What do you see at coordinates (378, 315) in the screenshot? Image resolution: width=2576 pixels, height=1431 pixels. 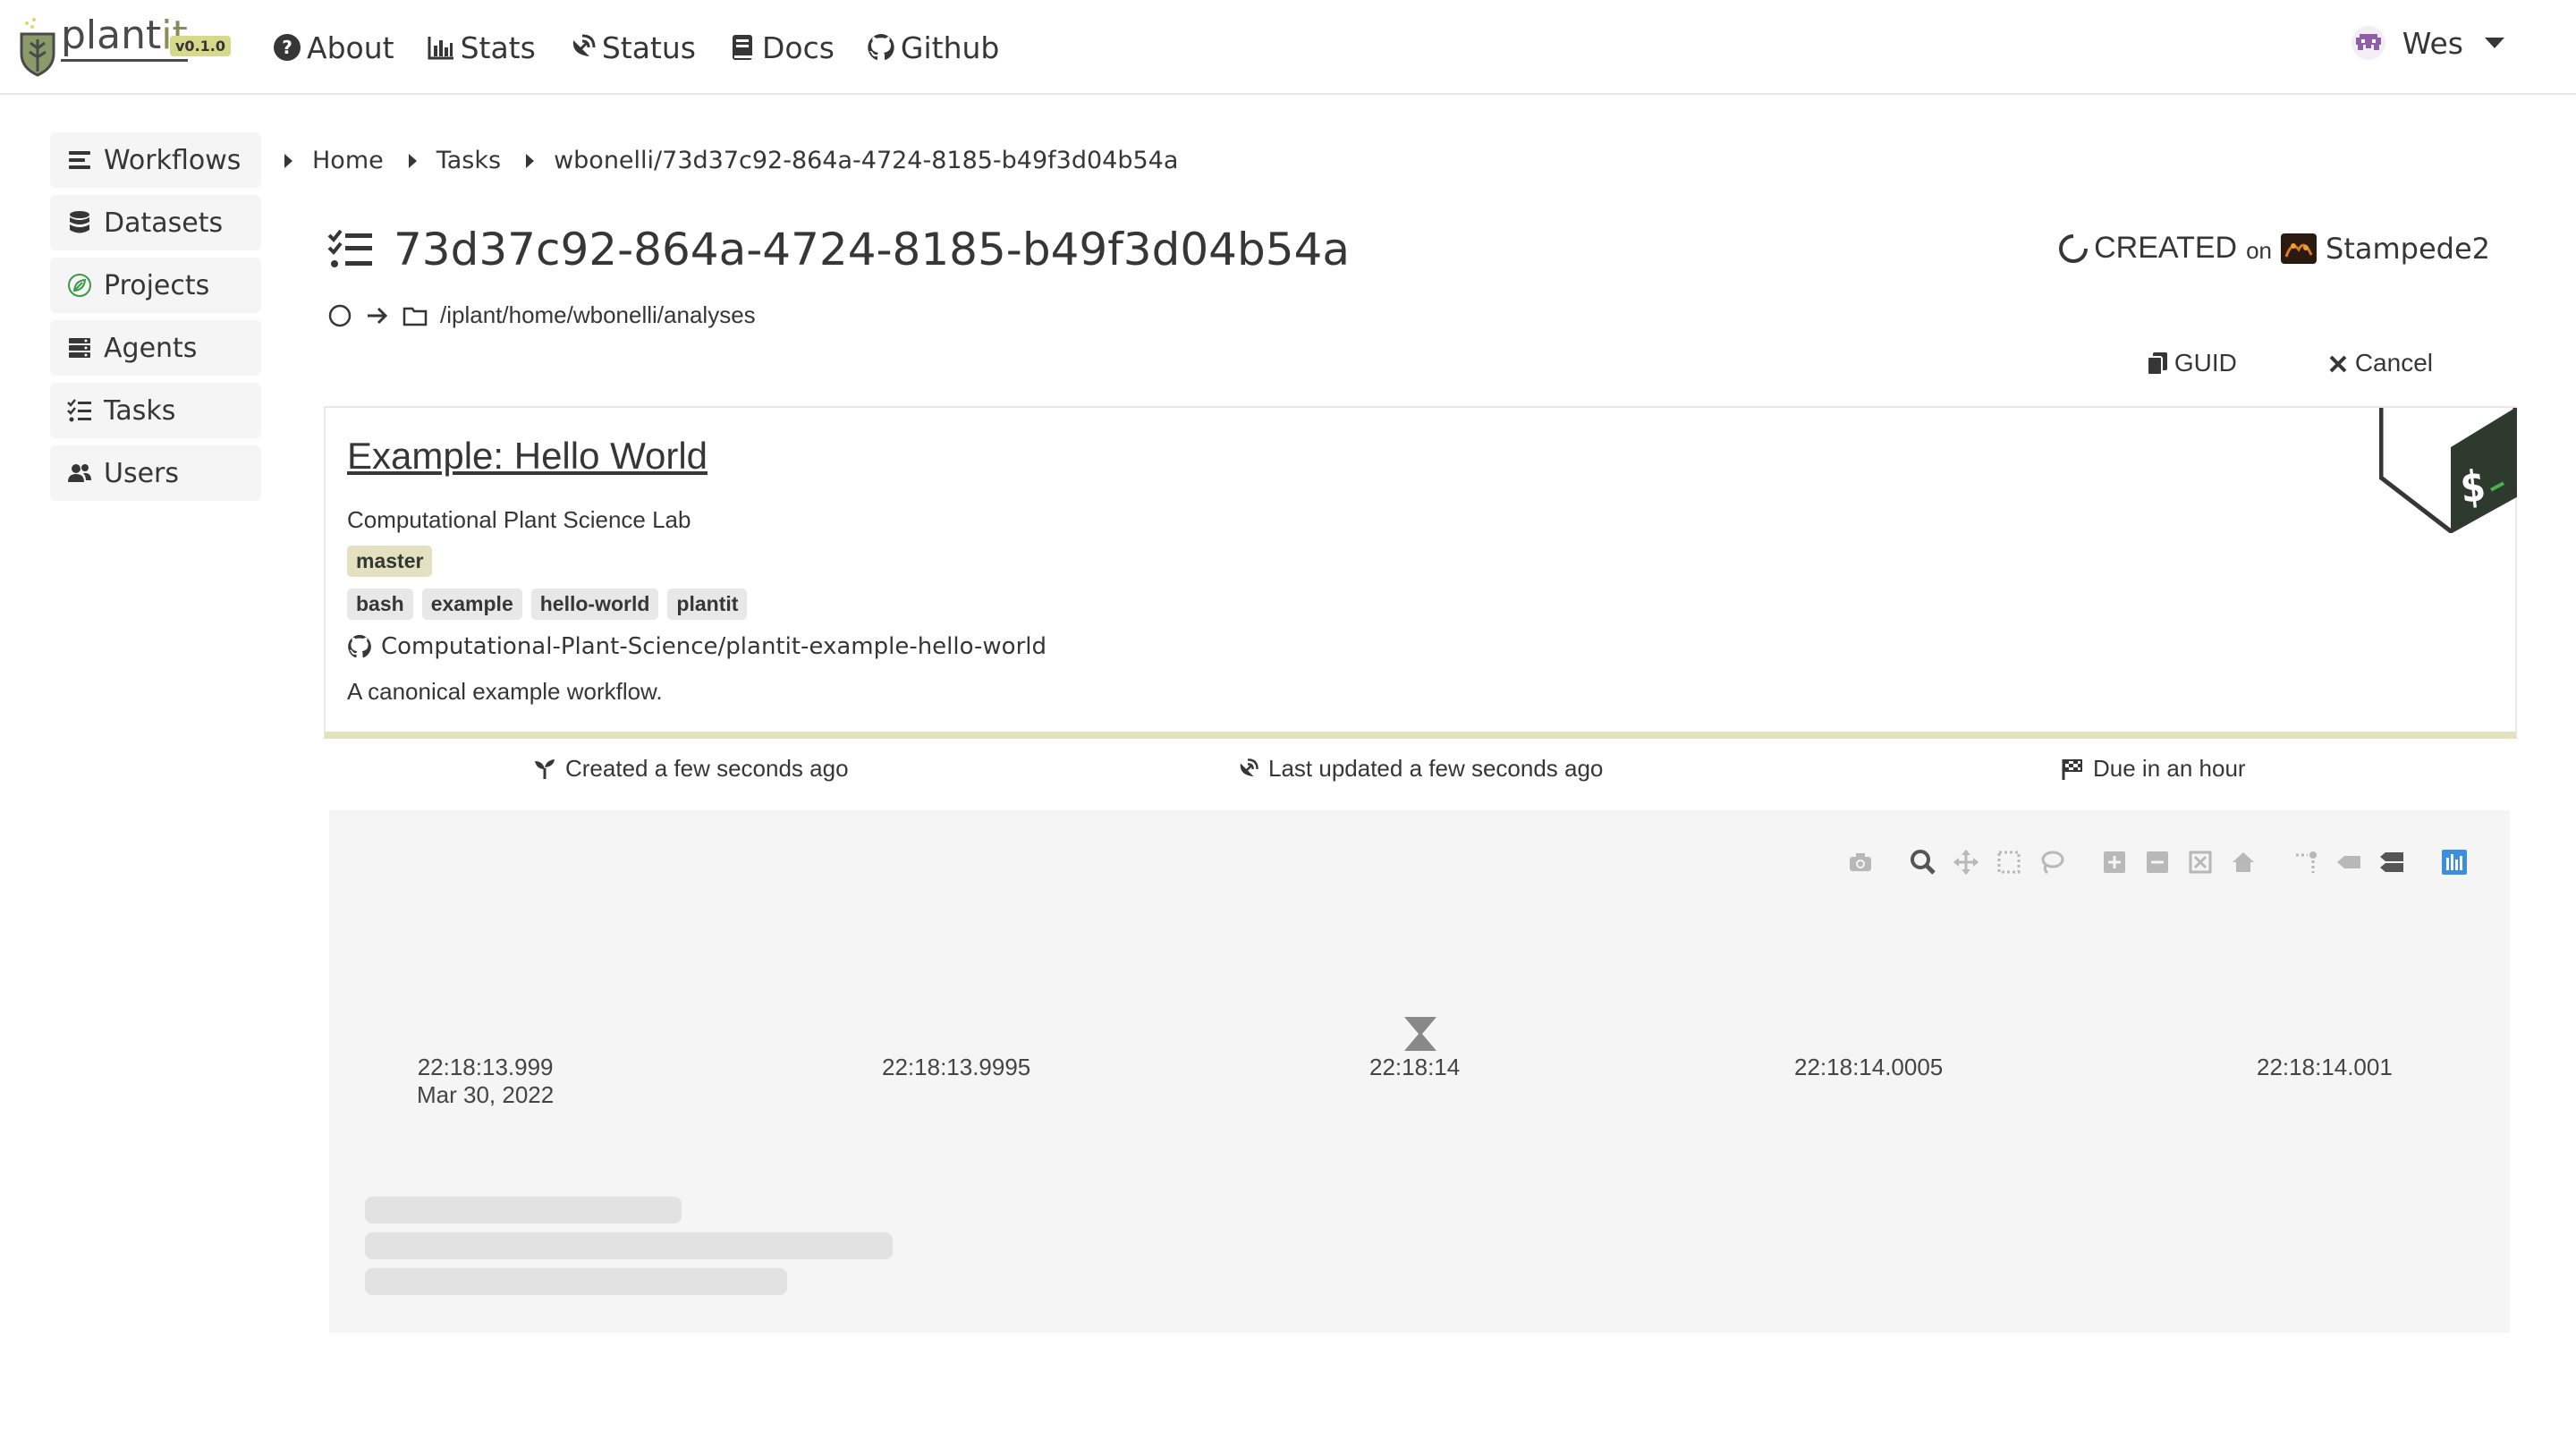 I see `arrow-right-icon` at bounding box center [378, 315].